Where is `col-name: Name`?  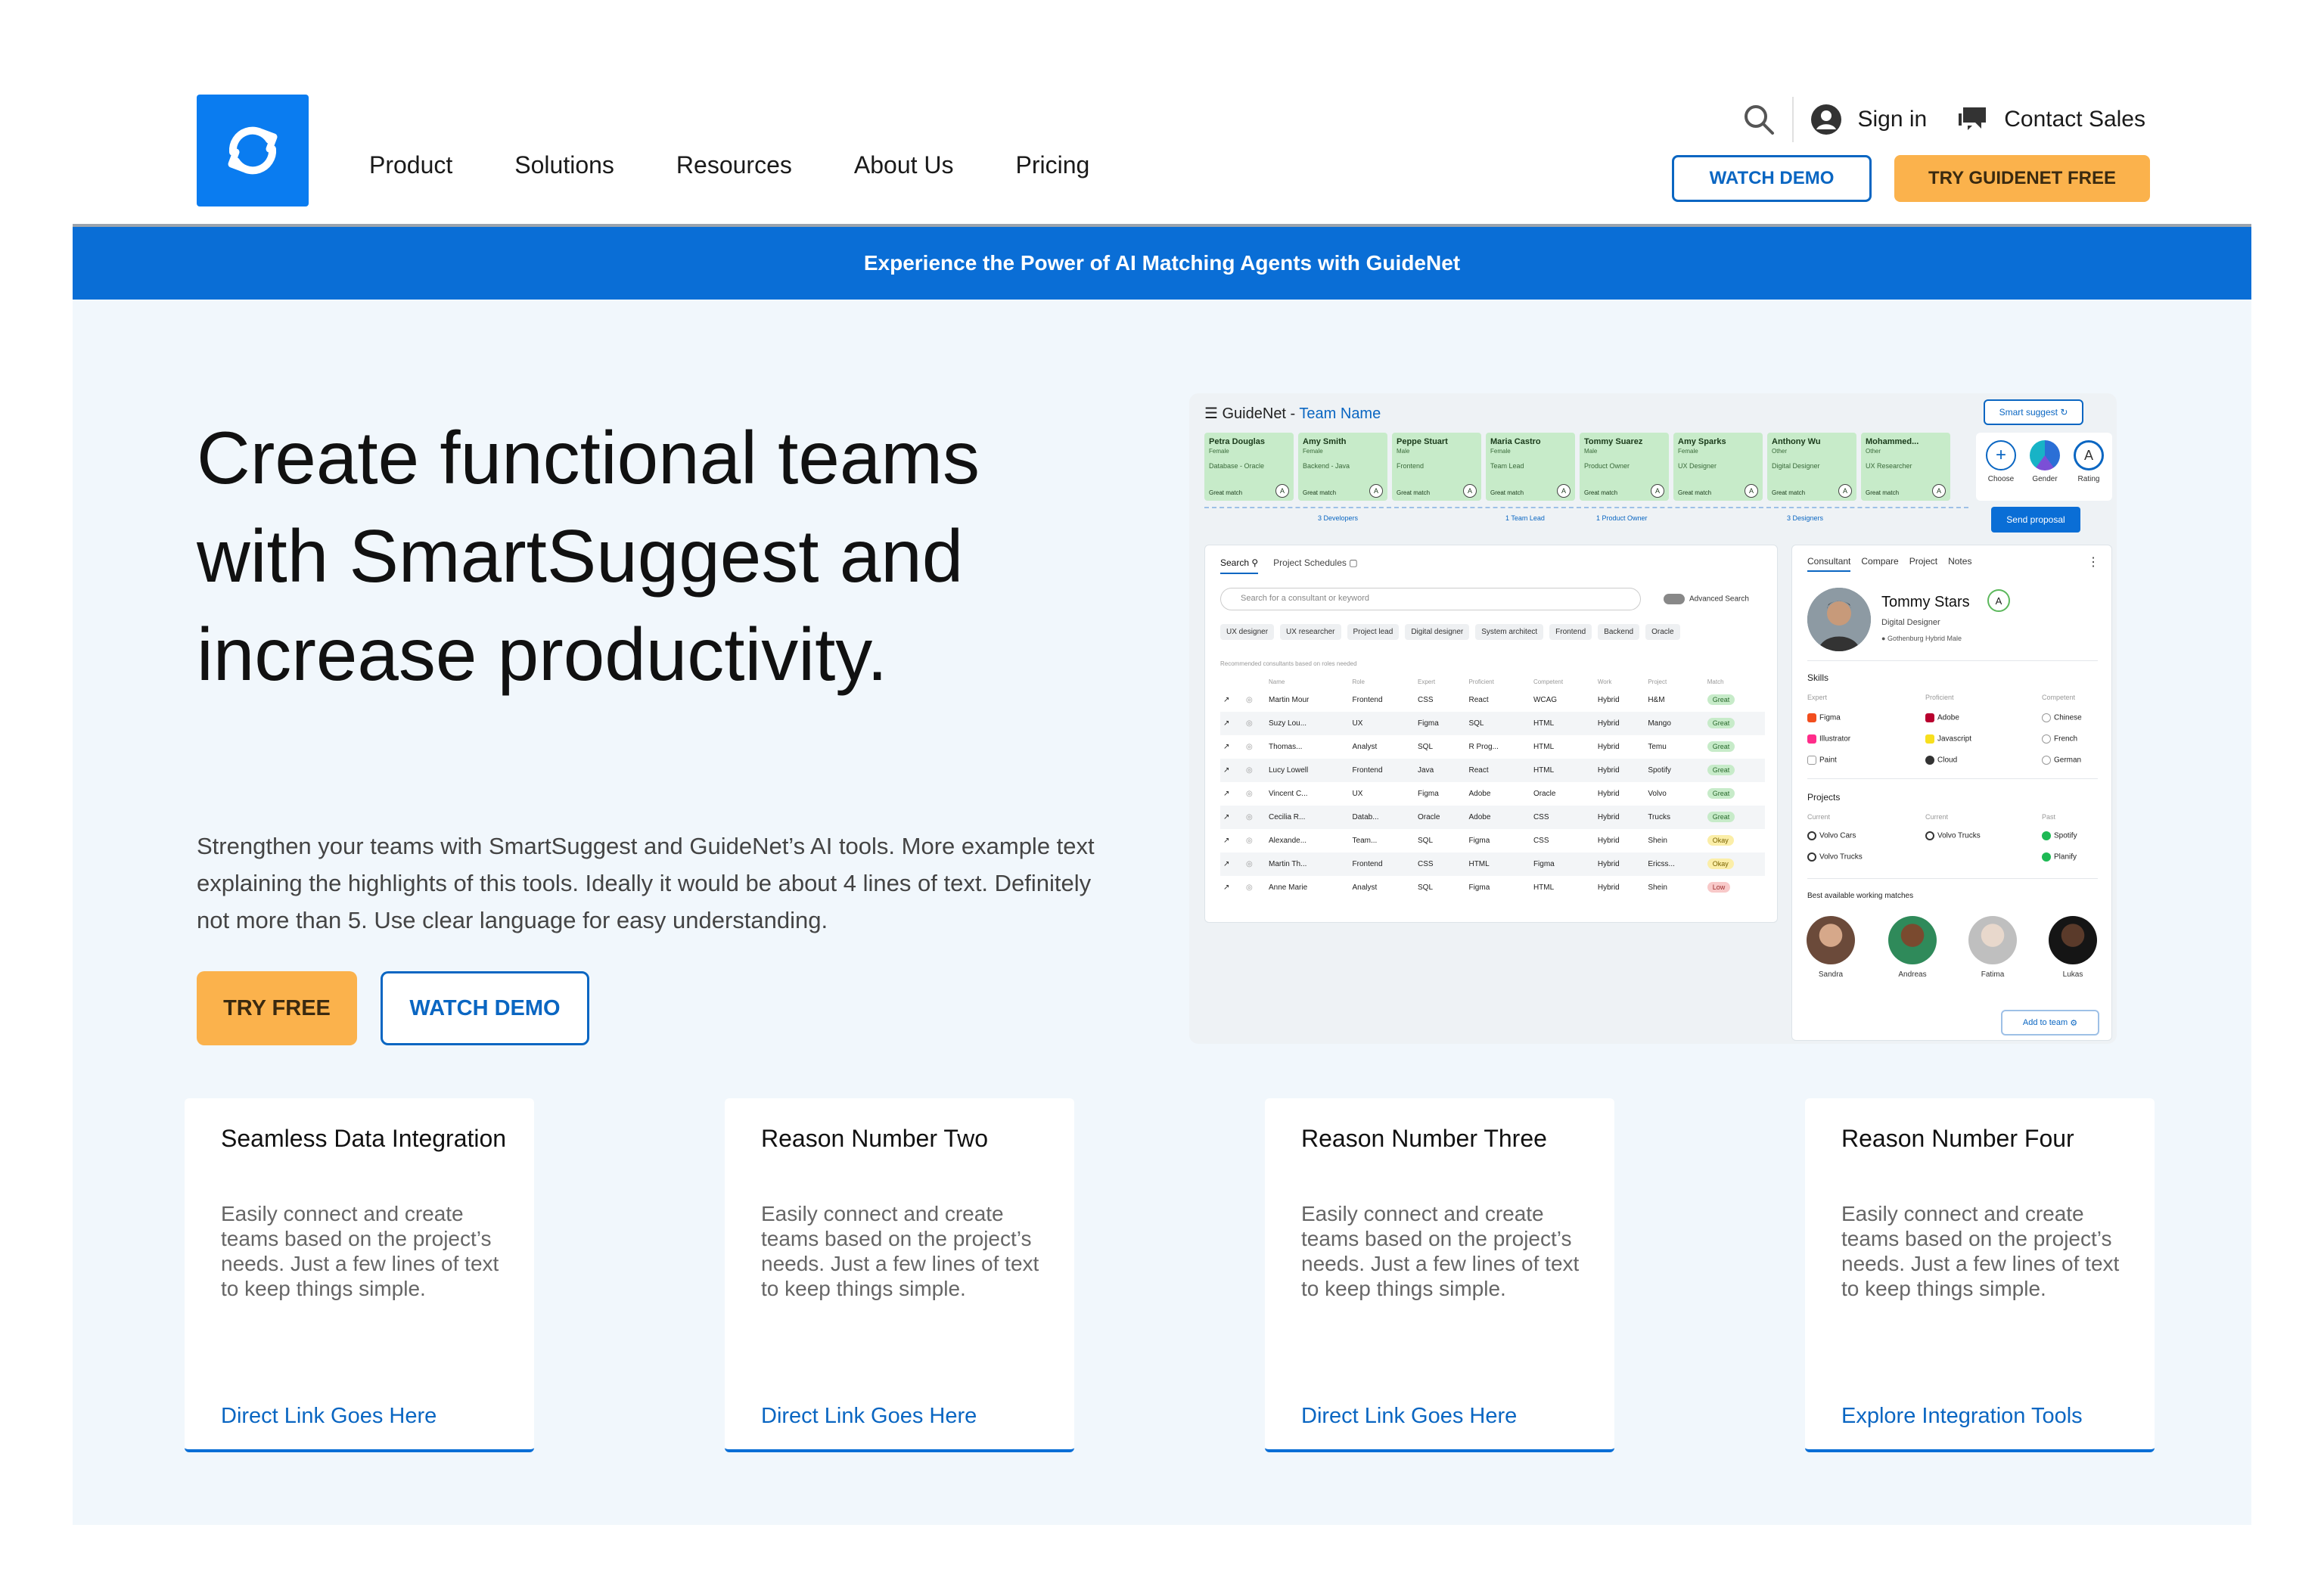 col-name: Name is located at coordinates (1308, 681).